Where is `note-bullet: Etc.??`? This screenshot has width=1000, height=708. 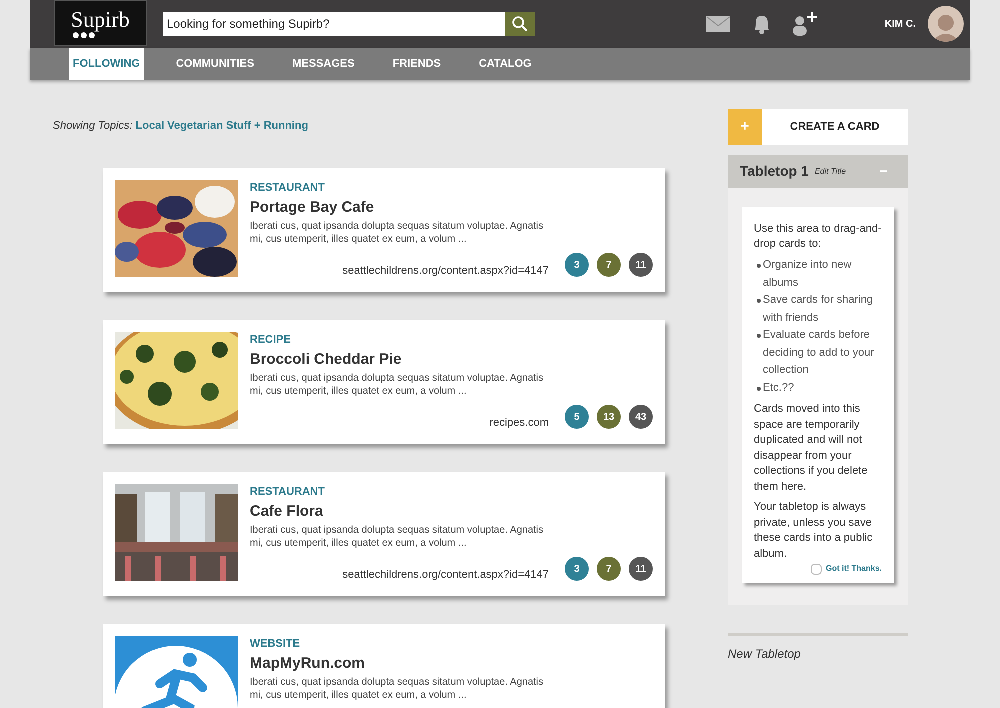 note-bullet: Etc.?? is located at coordinates (779, 388).